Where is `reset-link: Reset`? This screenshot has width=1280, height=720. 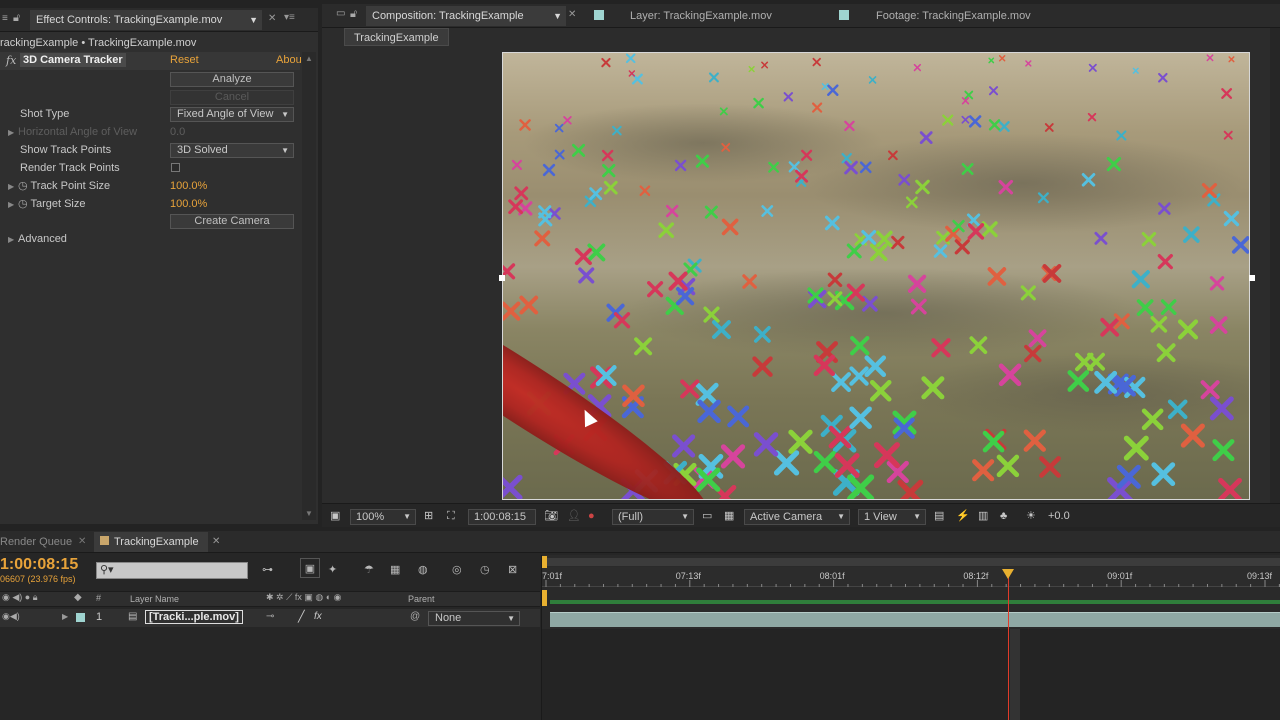
reset-link: Reset is located at coordinates (184, 60).